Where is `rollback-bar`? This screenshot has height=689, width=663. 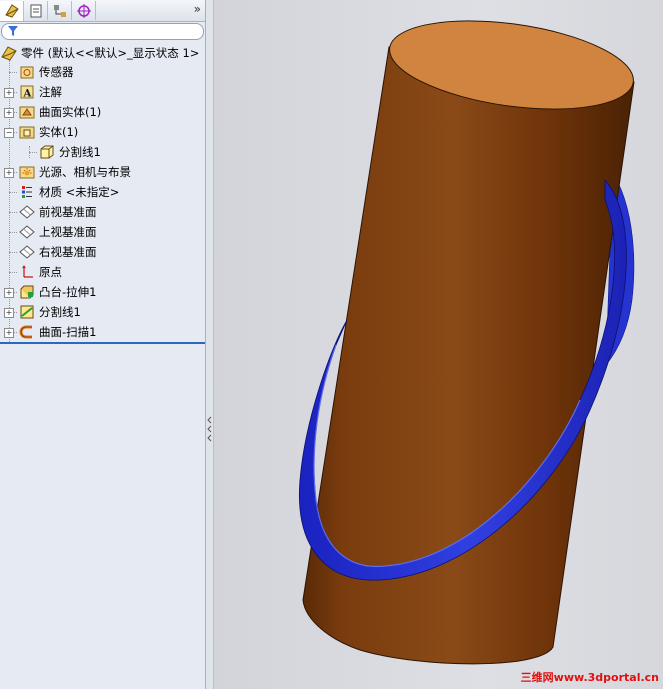
rollback-bar is located at coordinates (102, 343).